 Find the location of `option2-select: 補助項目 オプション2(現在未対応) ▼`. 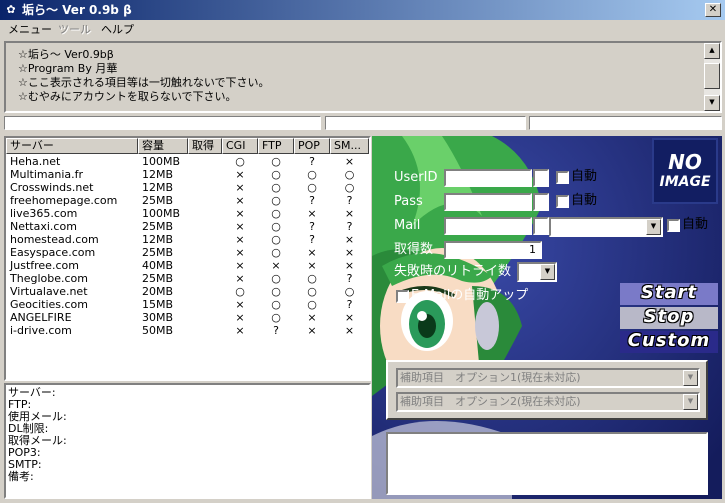

option2-select: 補助項目 オプション2(現在未対応) ▼ is located at coordinates (548, 402).